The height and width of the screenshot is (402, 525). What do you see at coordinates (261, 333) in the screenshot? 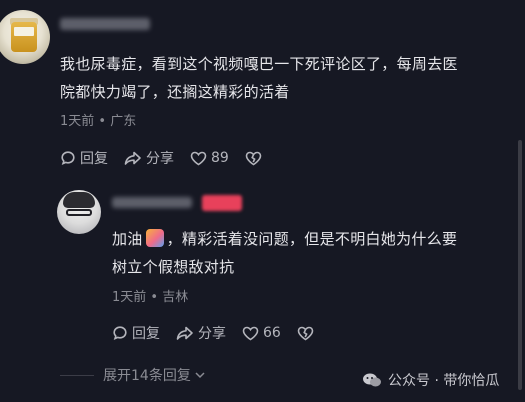
I see `like-button: 66` at bounding box center [261, 333].